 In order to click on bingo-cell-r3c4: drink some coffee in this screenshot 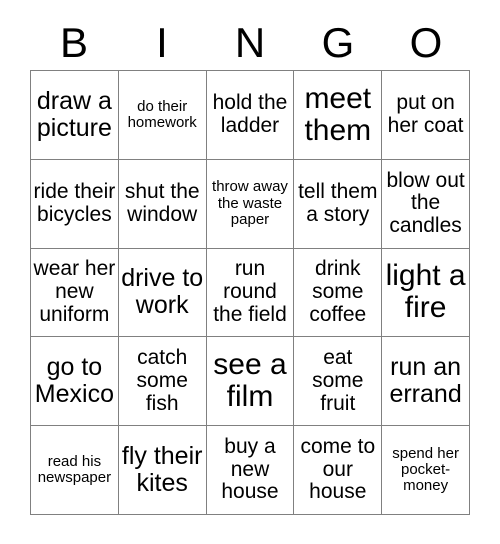, I will do `click(338, 293)`.